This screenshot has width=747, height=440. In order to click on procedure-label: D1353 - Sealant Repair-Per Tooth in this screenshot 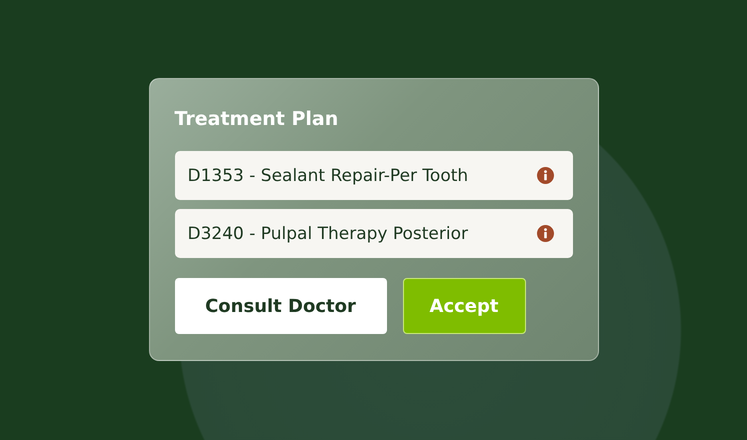, I will do `click(328, 176)`.